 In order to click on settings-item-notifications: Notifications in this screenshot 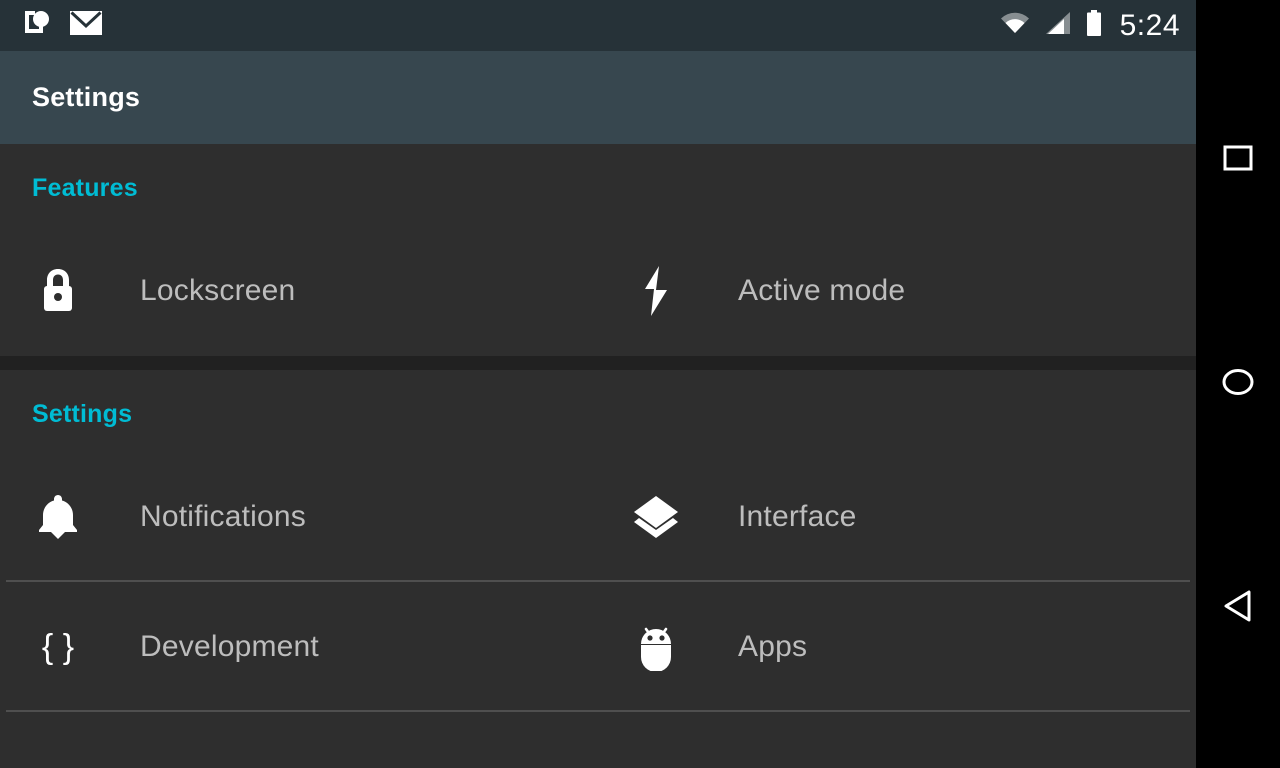, I will do `click(299, 517)`.